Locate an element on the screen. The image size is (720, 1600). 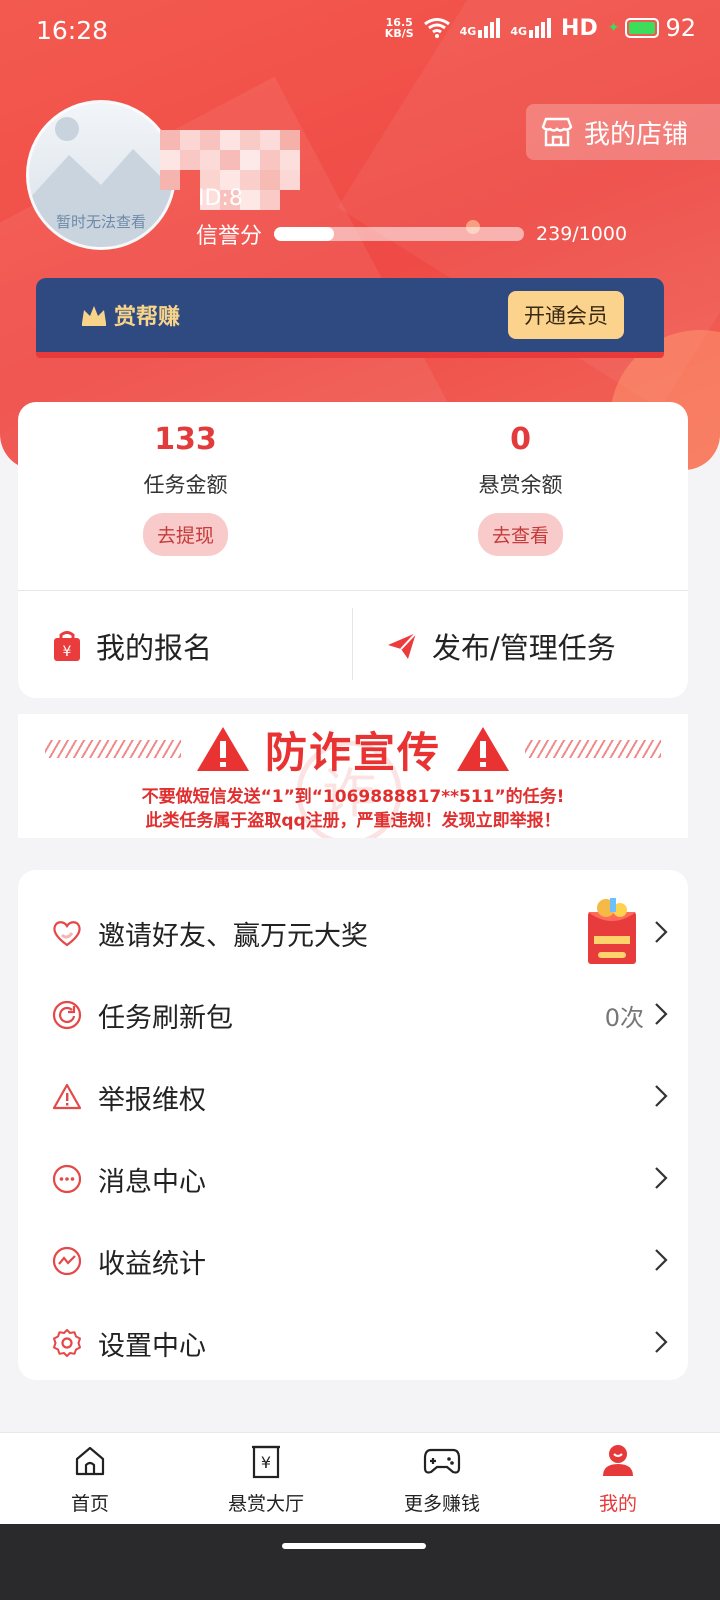
tab-label: 我的 is located at coordinates (617, 1504).